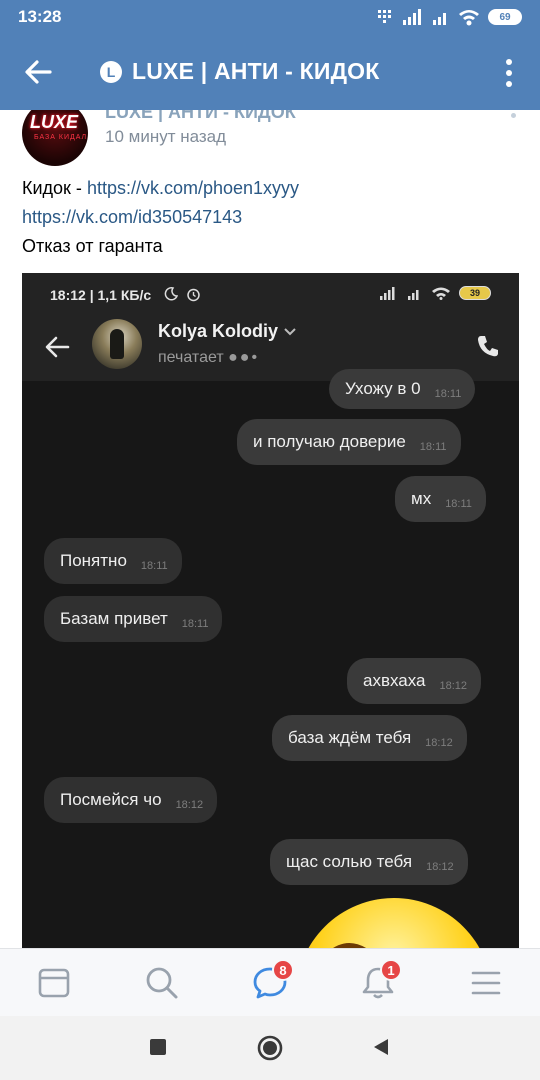 The width and height of the screenshot is (540, 1080). What do you see at coordinates (383, 388) in the screenshot?
I see `message-text: Ухожу в 0` at bounding box center [383, 388].